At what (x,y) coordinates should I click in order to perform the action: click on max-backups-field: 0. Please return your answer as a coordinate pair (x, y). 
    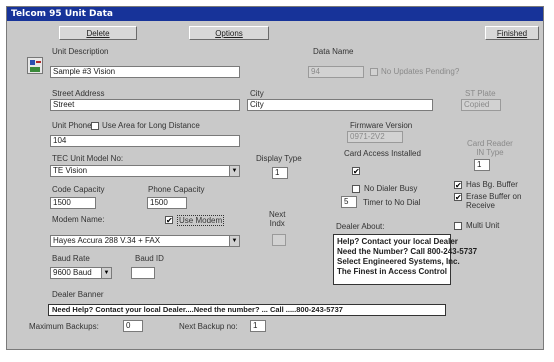
    Looking at the image, I should click on (133, 326).